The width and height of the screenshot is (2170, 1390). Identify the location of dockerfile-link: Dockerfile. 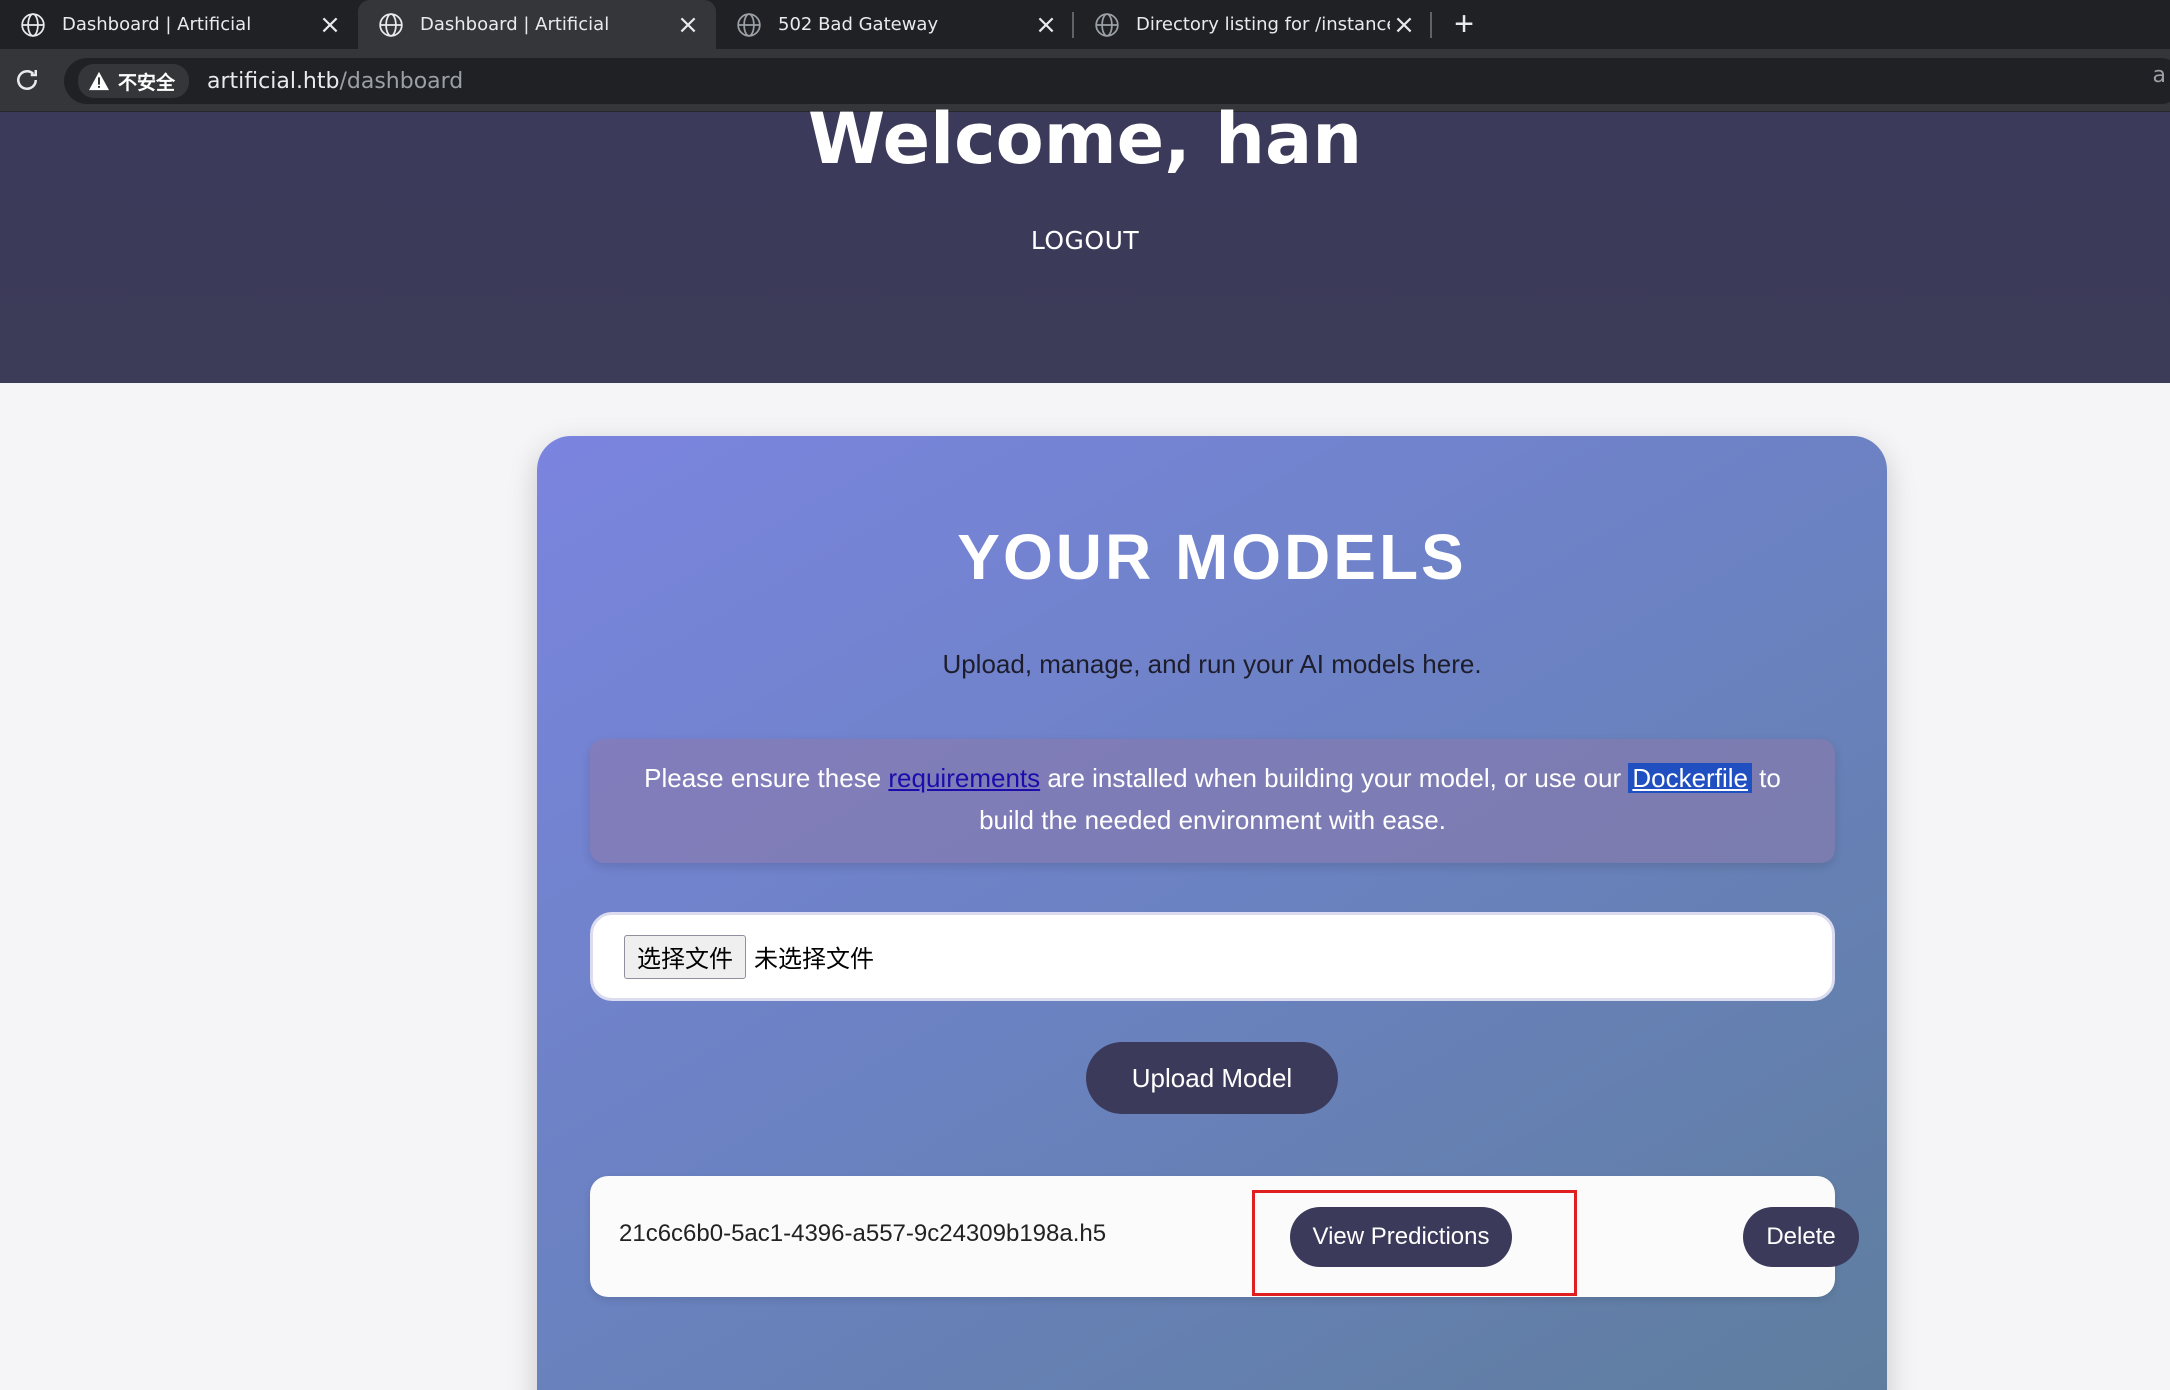
(1690, 778).